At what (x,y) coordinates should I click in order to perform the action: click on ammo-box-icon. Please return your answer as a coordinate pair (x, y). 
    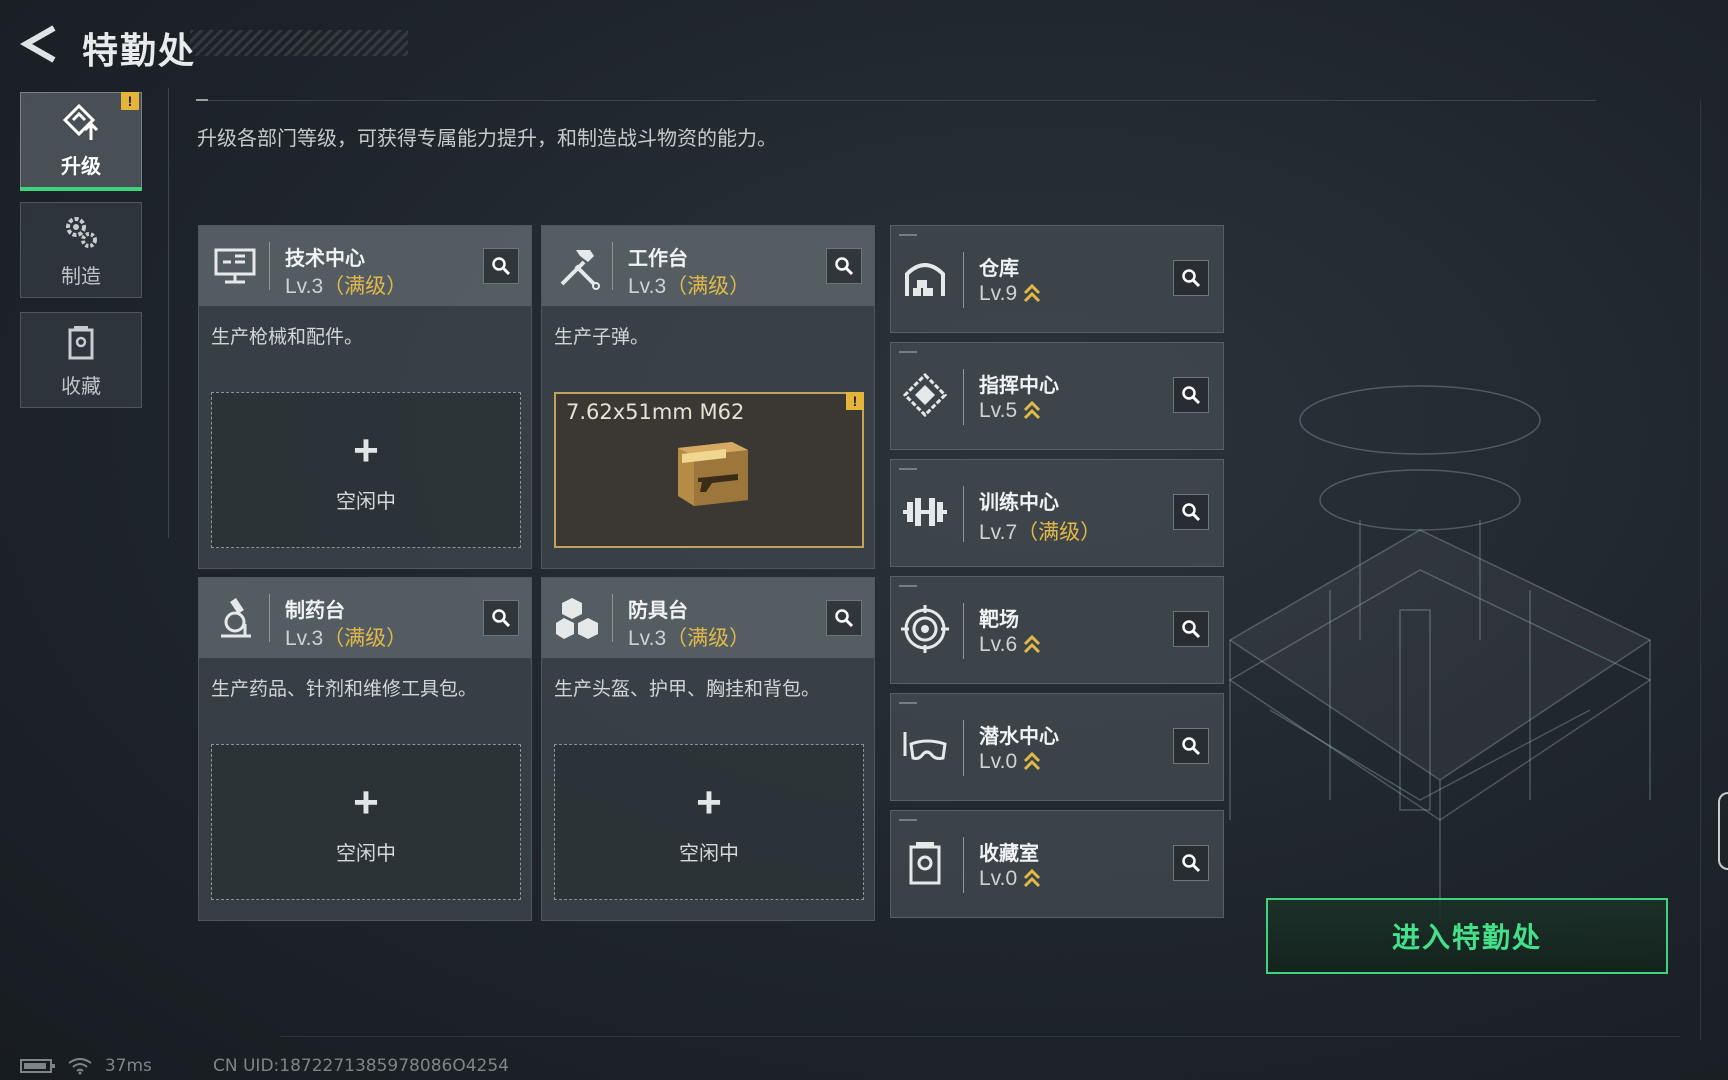
    Looking at the image, I should click on (713, 474).